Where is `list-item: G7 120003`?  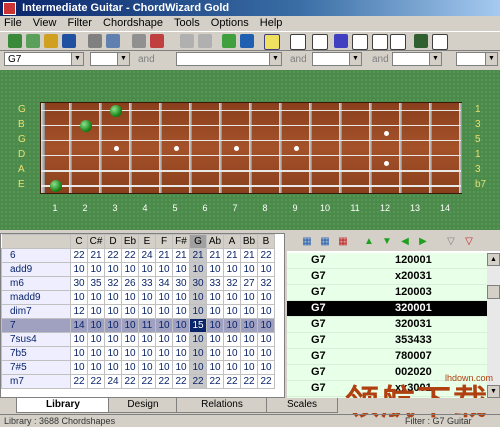
list-item: G7 120003 is located at coordinates (387, 293).